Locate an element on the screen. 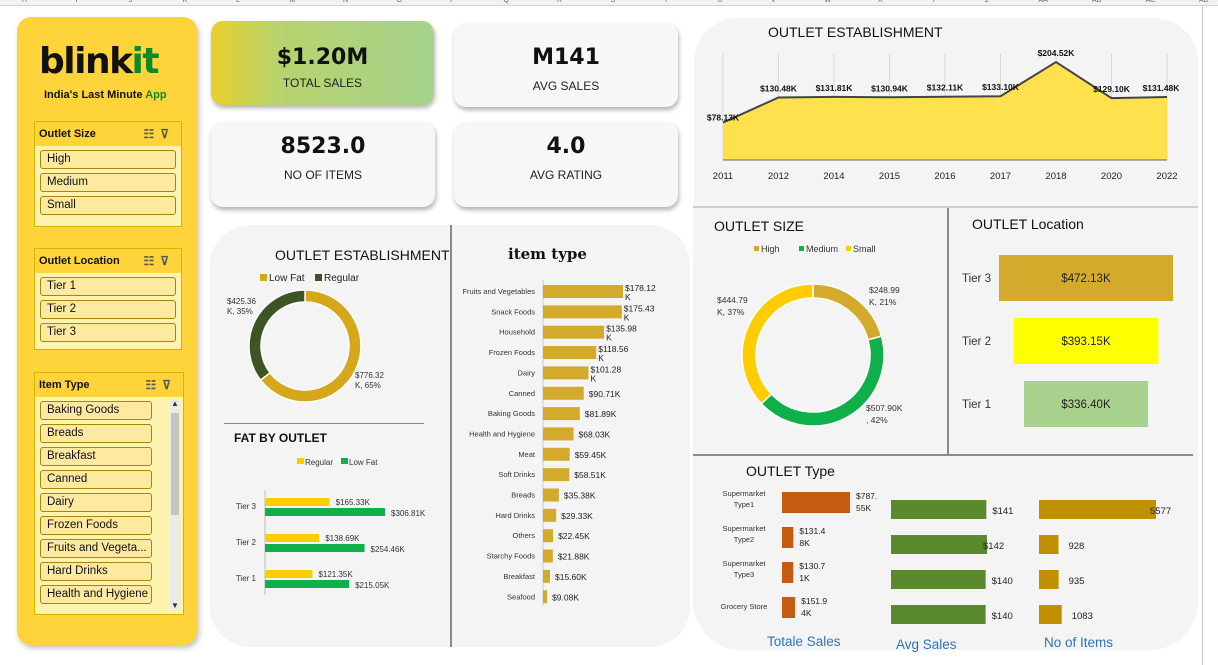 The width and height of the screenshot is (1218, 665). slicer-item-medium: Medium is located at coordinates (108, 182).